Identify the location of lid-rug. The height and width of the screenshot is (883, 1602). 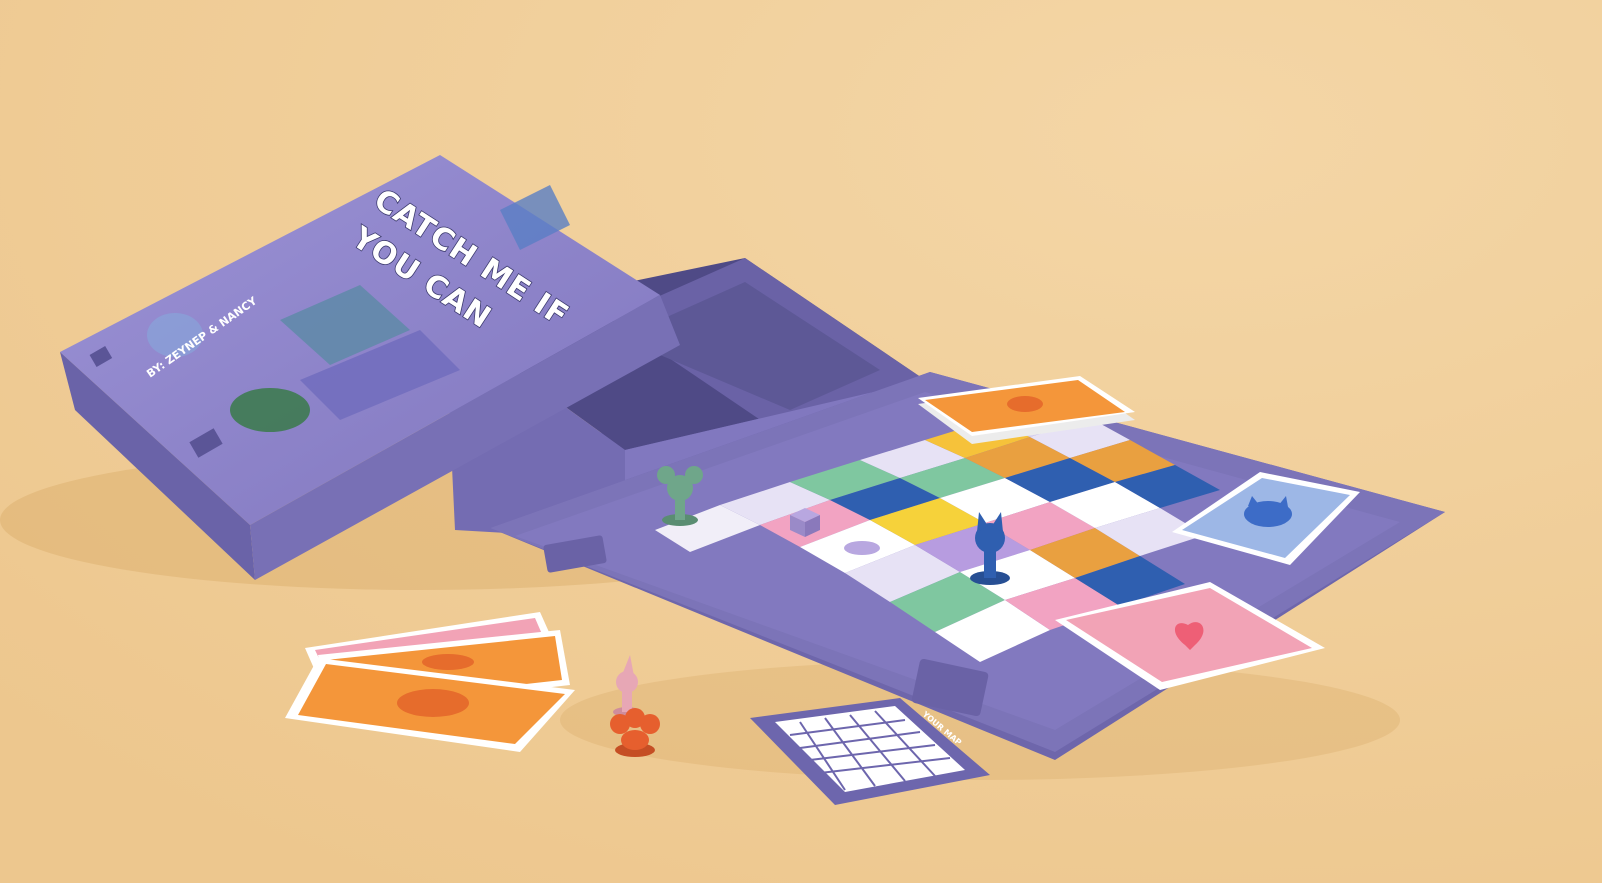
(270, 410).